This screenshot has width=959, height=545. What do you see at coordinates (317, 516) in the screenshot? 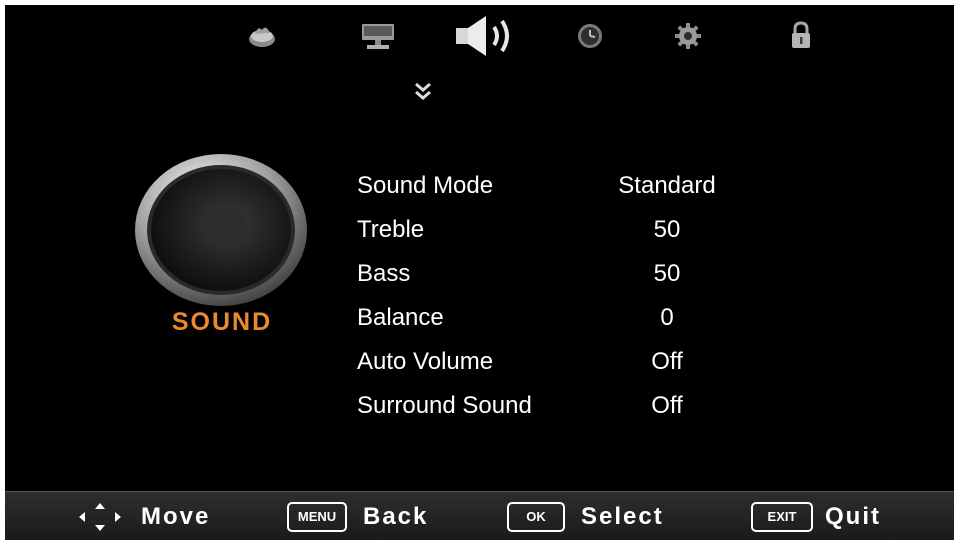
I see `menu-key: MENU` at bounding box center [317, 516].